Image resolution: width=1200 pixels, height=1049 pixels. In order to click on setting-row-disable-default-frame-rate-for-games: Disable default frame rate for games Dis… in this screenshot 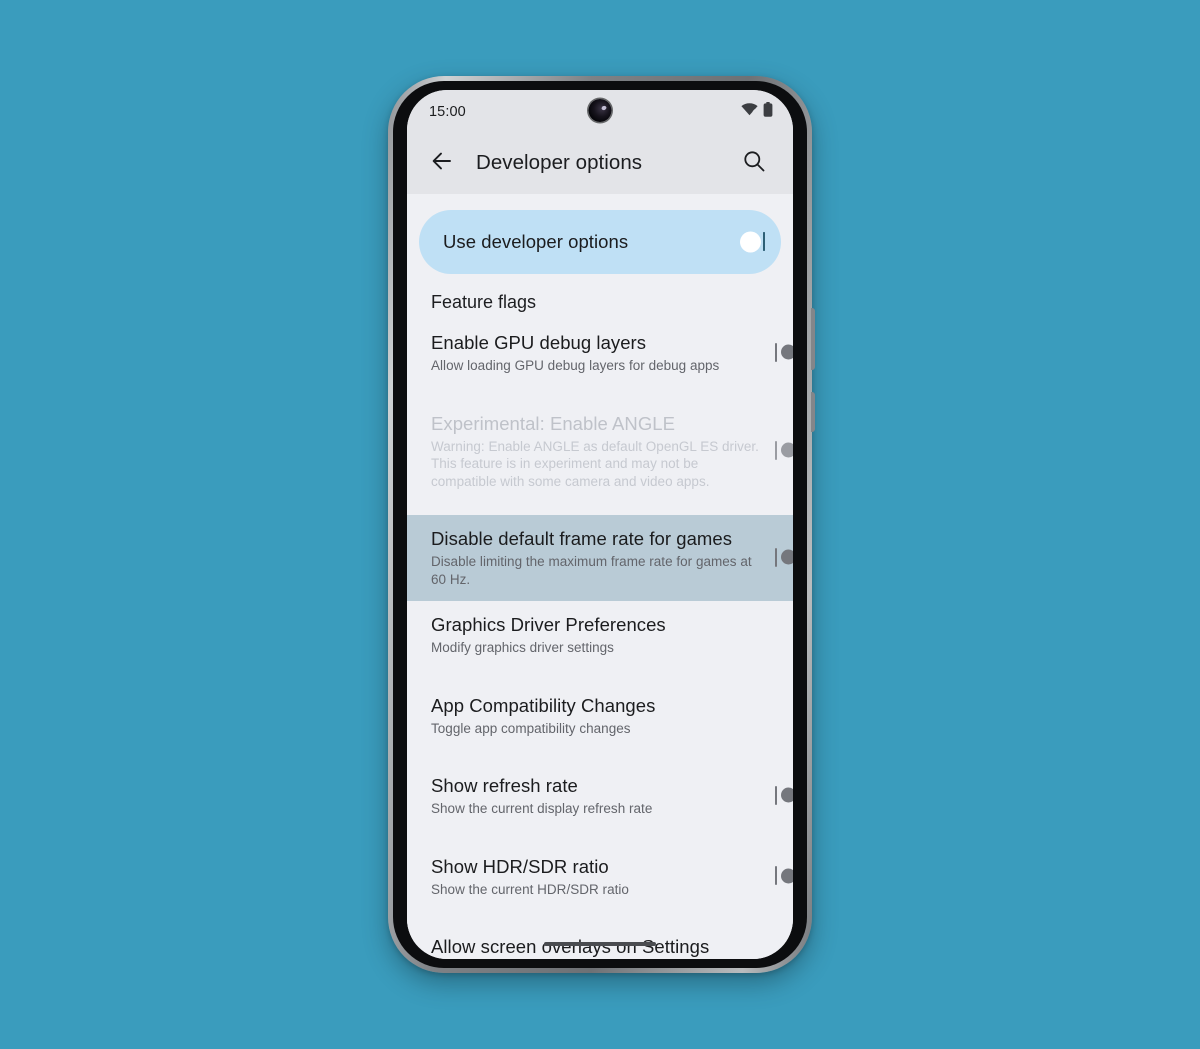, I will do `click(600, 558)`.